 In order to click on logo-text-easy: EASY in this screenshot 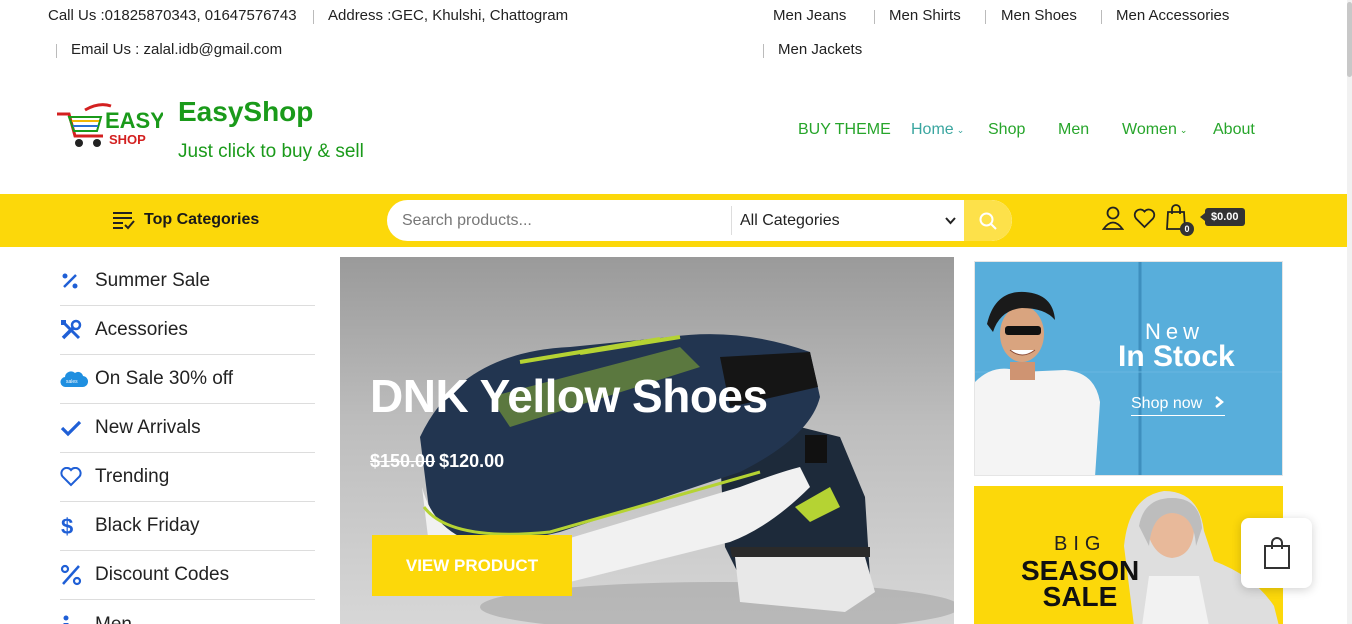, I will do `click(134, 120)`.